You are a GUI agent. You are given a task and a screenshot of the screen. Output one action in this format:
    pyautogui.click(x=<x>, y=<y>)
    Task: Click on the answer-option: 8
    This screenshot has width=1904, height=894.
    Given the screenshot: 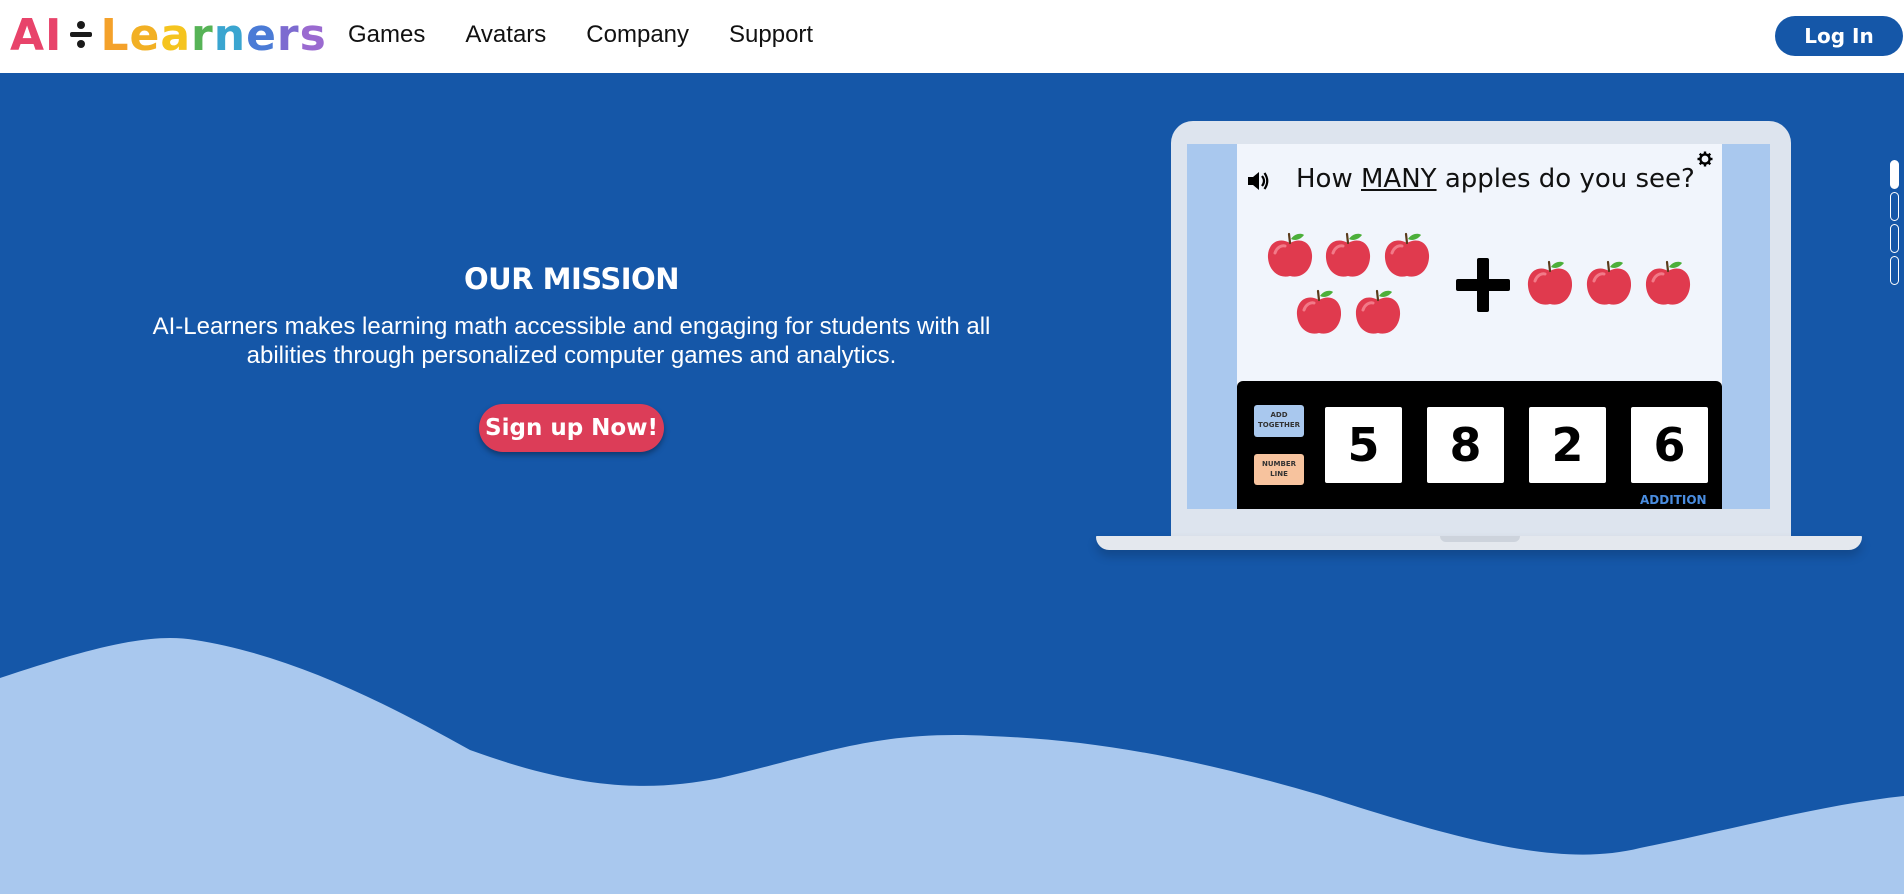 What is the action you would take?
    pyautogui.click(x=1465, y=445)
    